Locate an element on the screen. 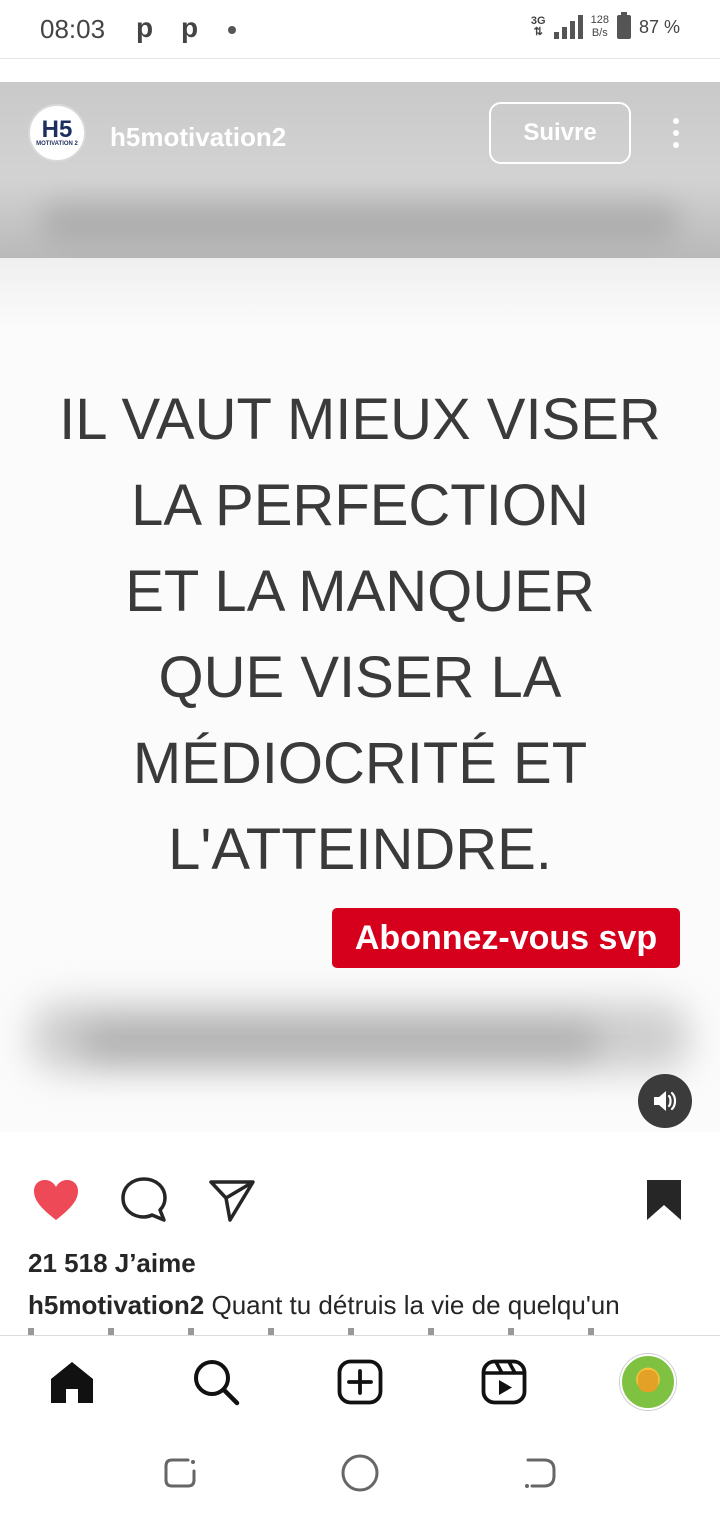 The image size is (720, 1520). create-icon is located at coordinates (360, 1382).